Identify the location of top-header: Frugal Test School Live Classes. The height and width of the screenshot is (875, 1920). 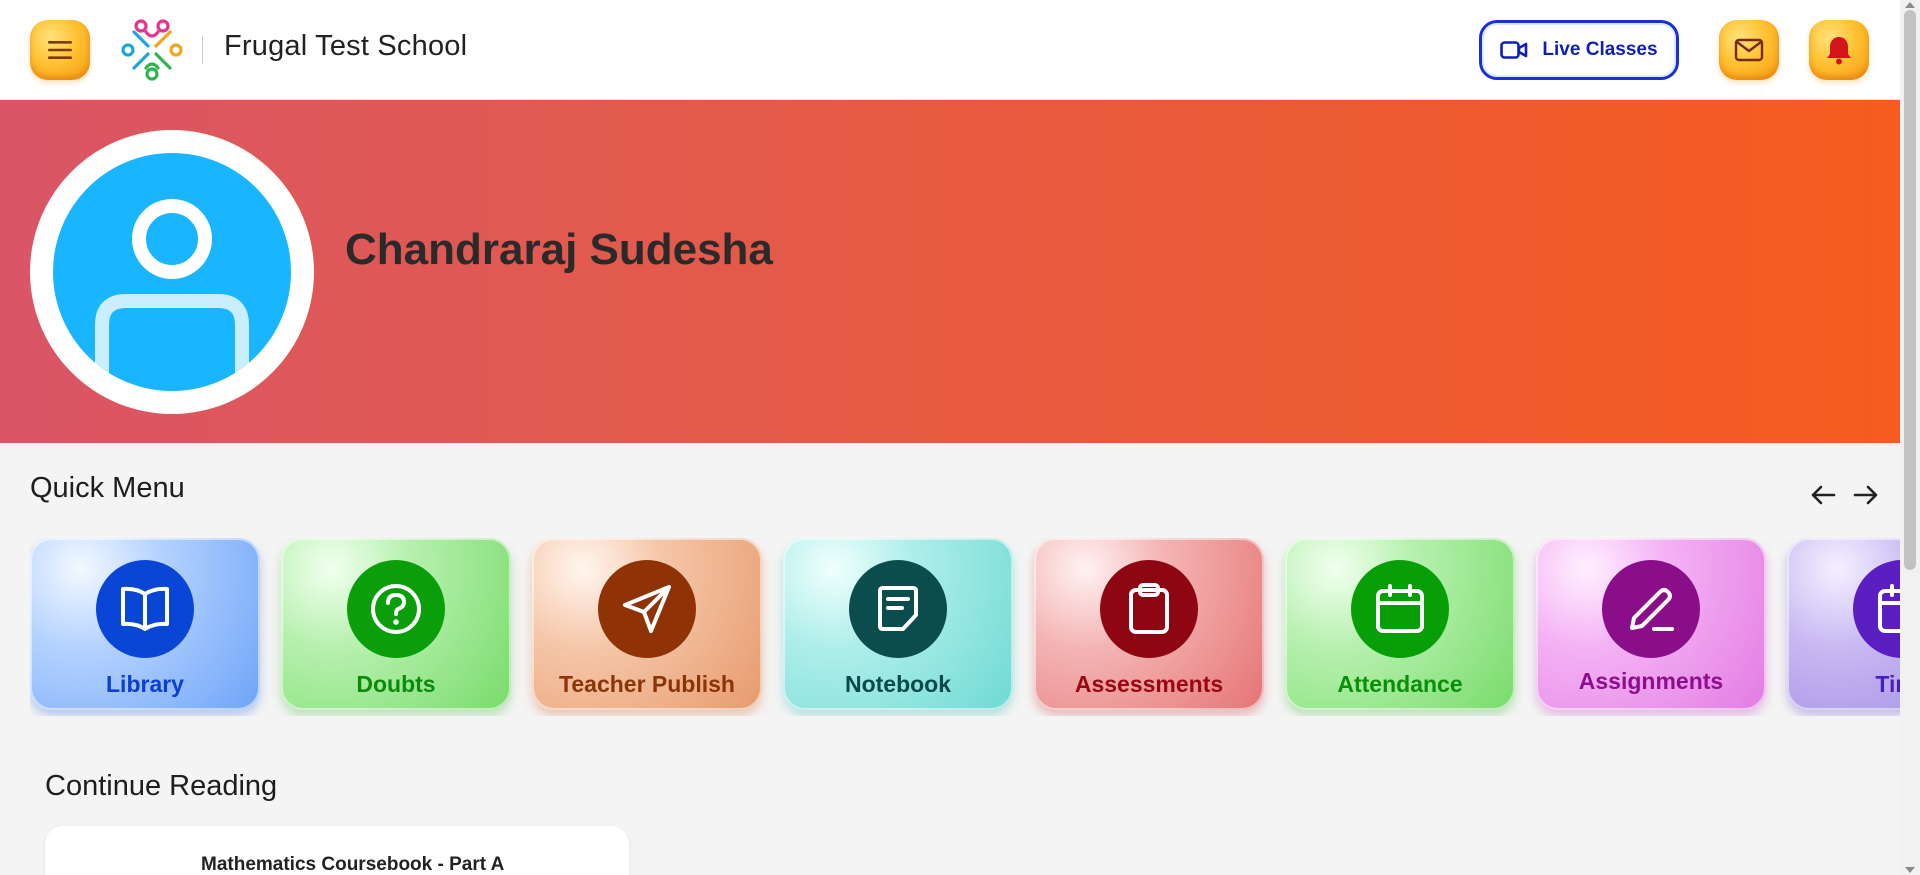
(950, 50).